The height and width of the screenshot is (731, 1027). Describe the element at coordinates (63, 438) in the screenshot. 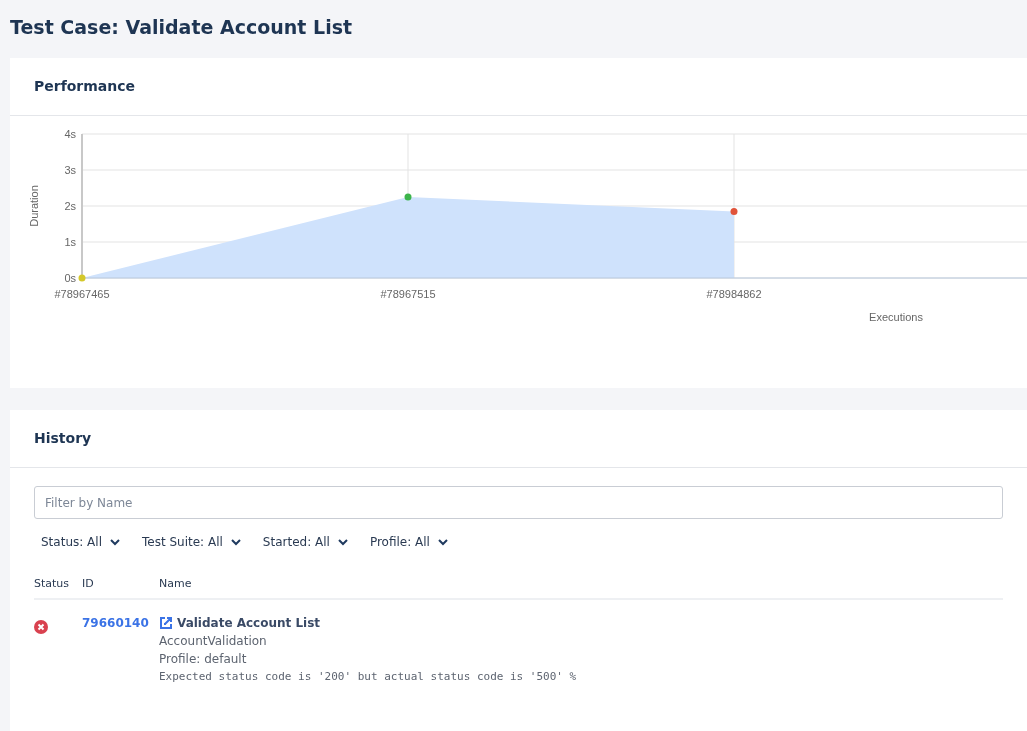

I see `card-title: History` at that location.